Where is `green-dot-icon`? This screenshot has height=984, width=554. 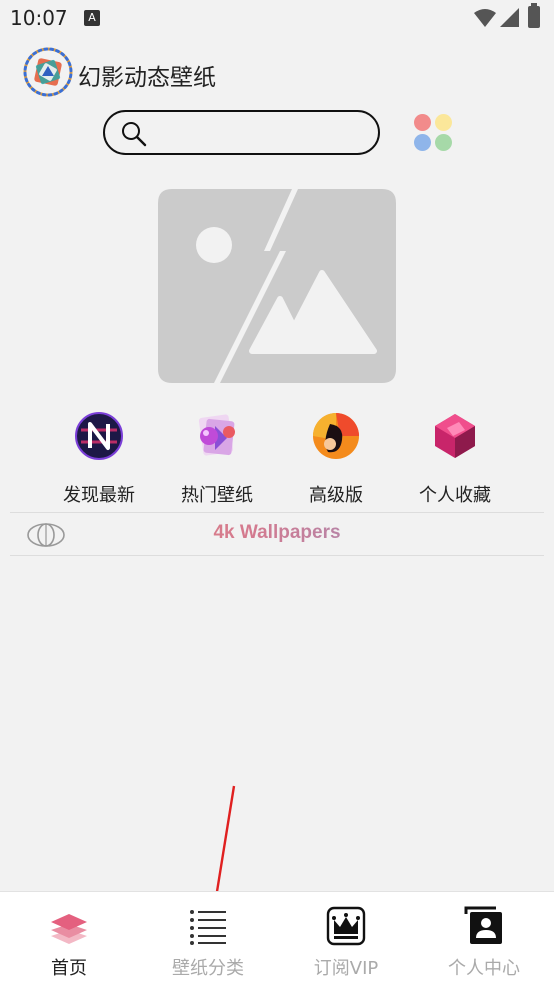
green-dot-icon is located at coordinates (443, 142).